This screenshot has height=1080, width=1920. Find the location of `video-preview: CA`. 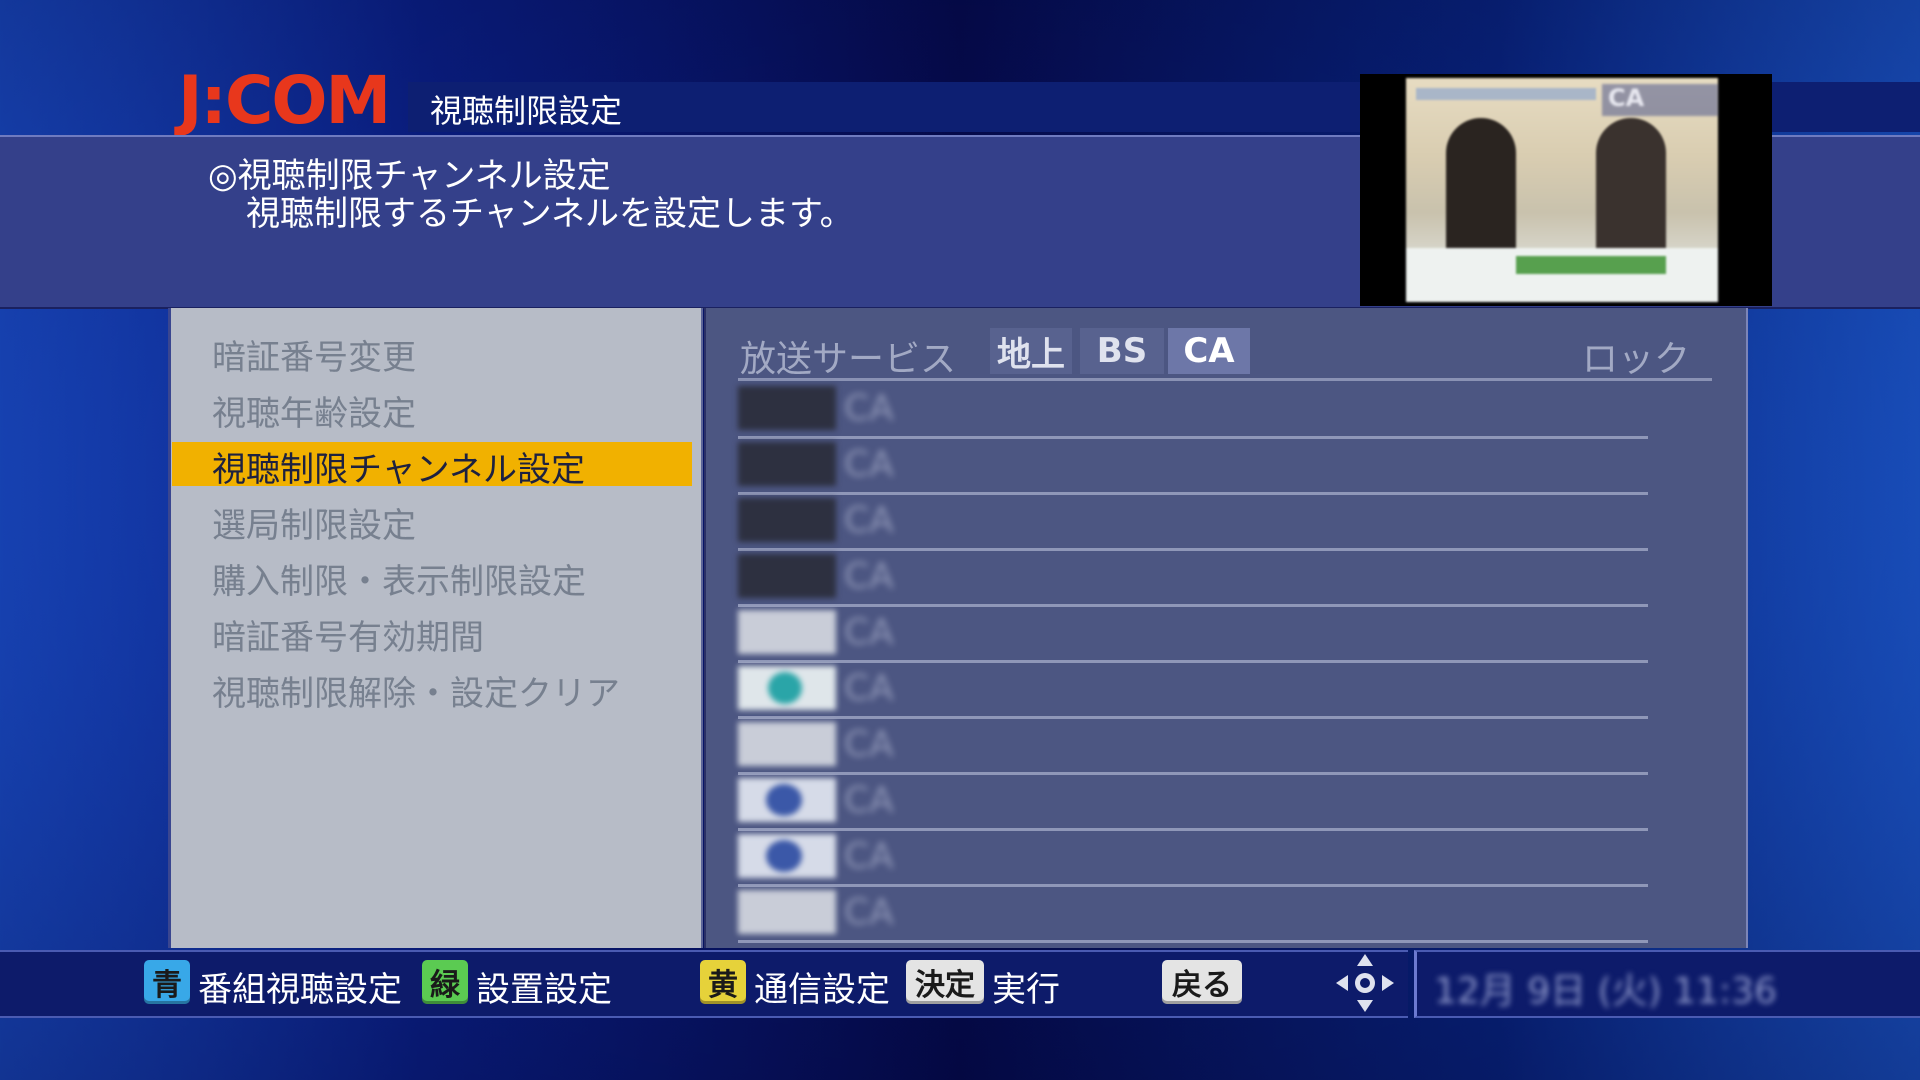

video-preview: CA is located at coordinates (1566, 190).